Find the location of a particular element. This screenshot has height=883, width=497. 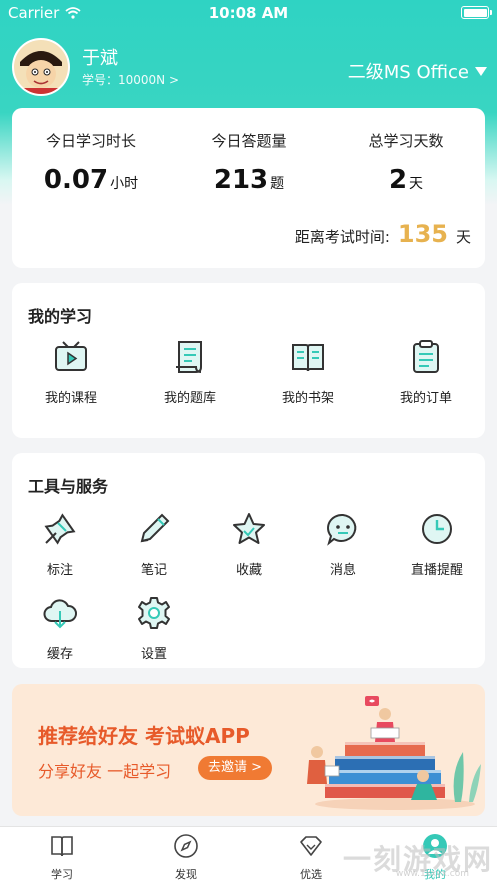

stat-label: 今日学习时长 is located at coordinates (90, 141).